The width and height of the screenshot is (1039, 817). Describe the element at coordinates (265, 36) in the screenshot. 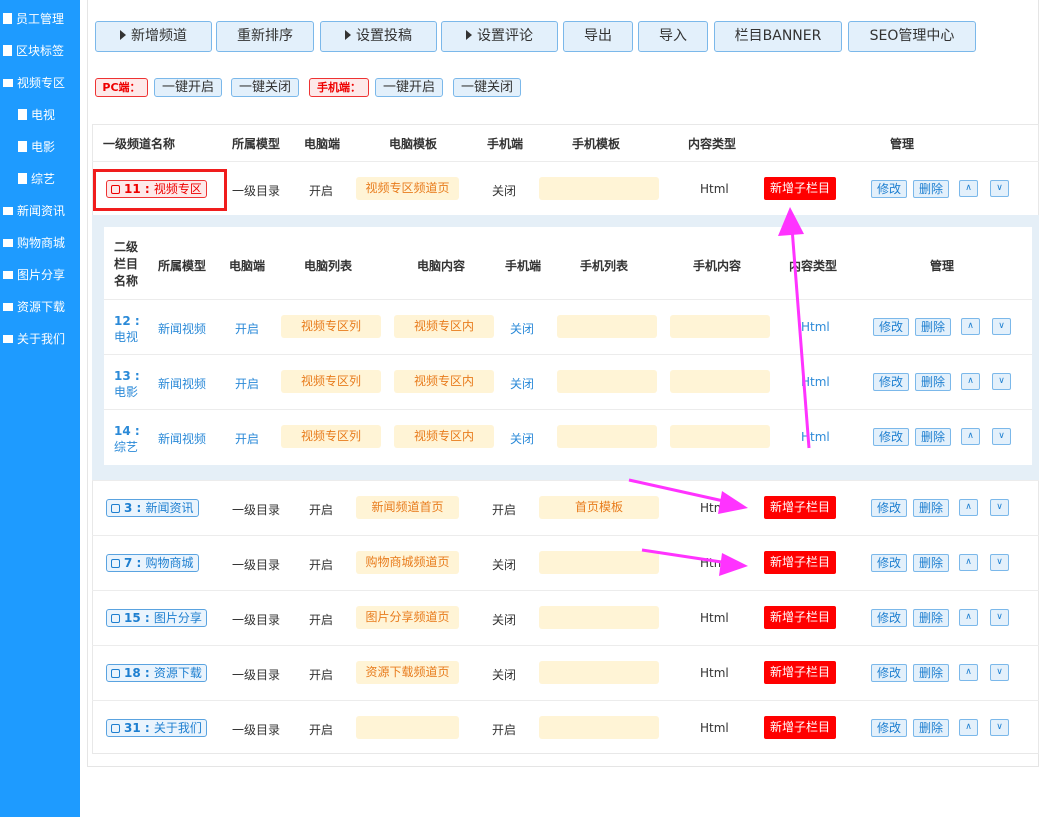

I see `reorder-button: 重新排序` at that location.